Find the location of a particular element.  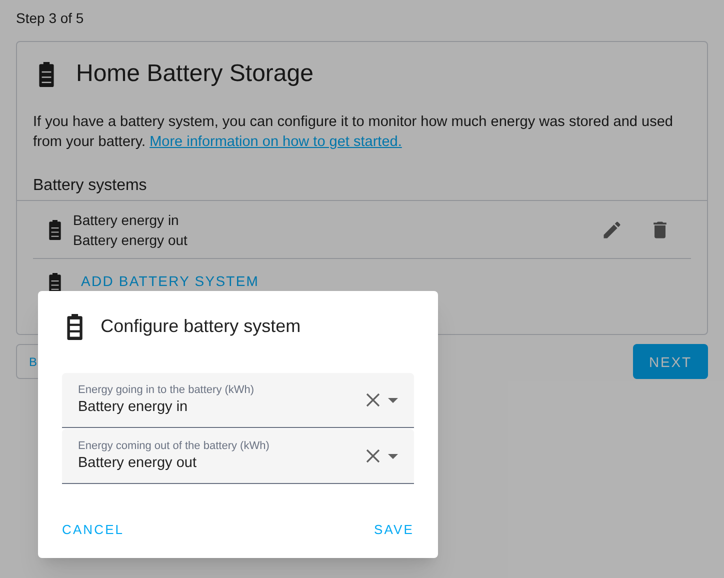

next-button: NEXT is located at coordinates (670, 361).